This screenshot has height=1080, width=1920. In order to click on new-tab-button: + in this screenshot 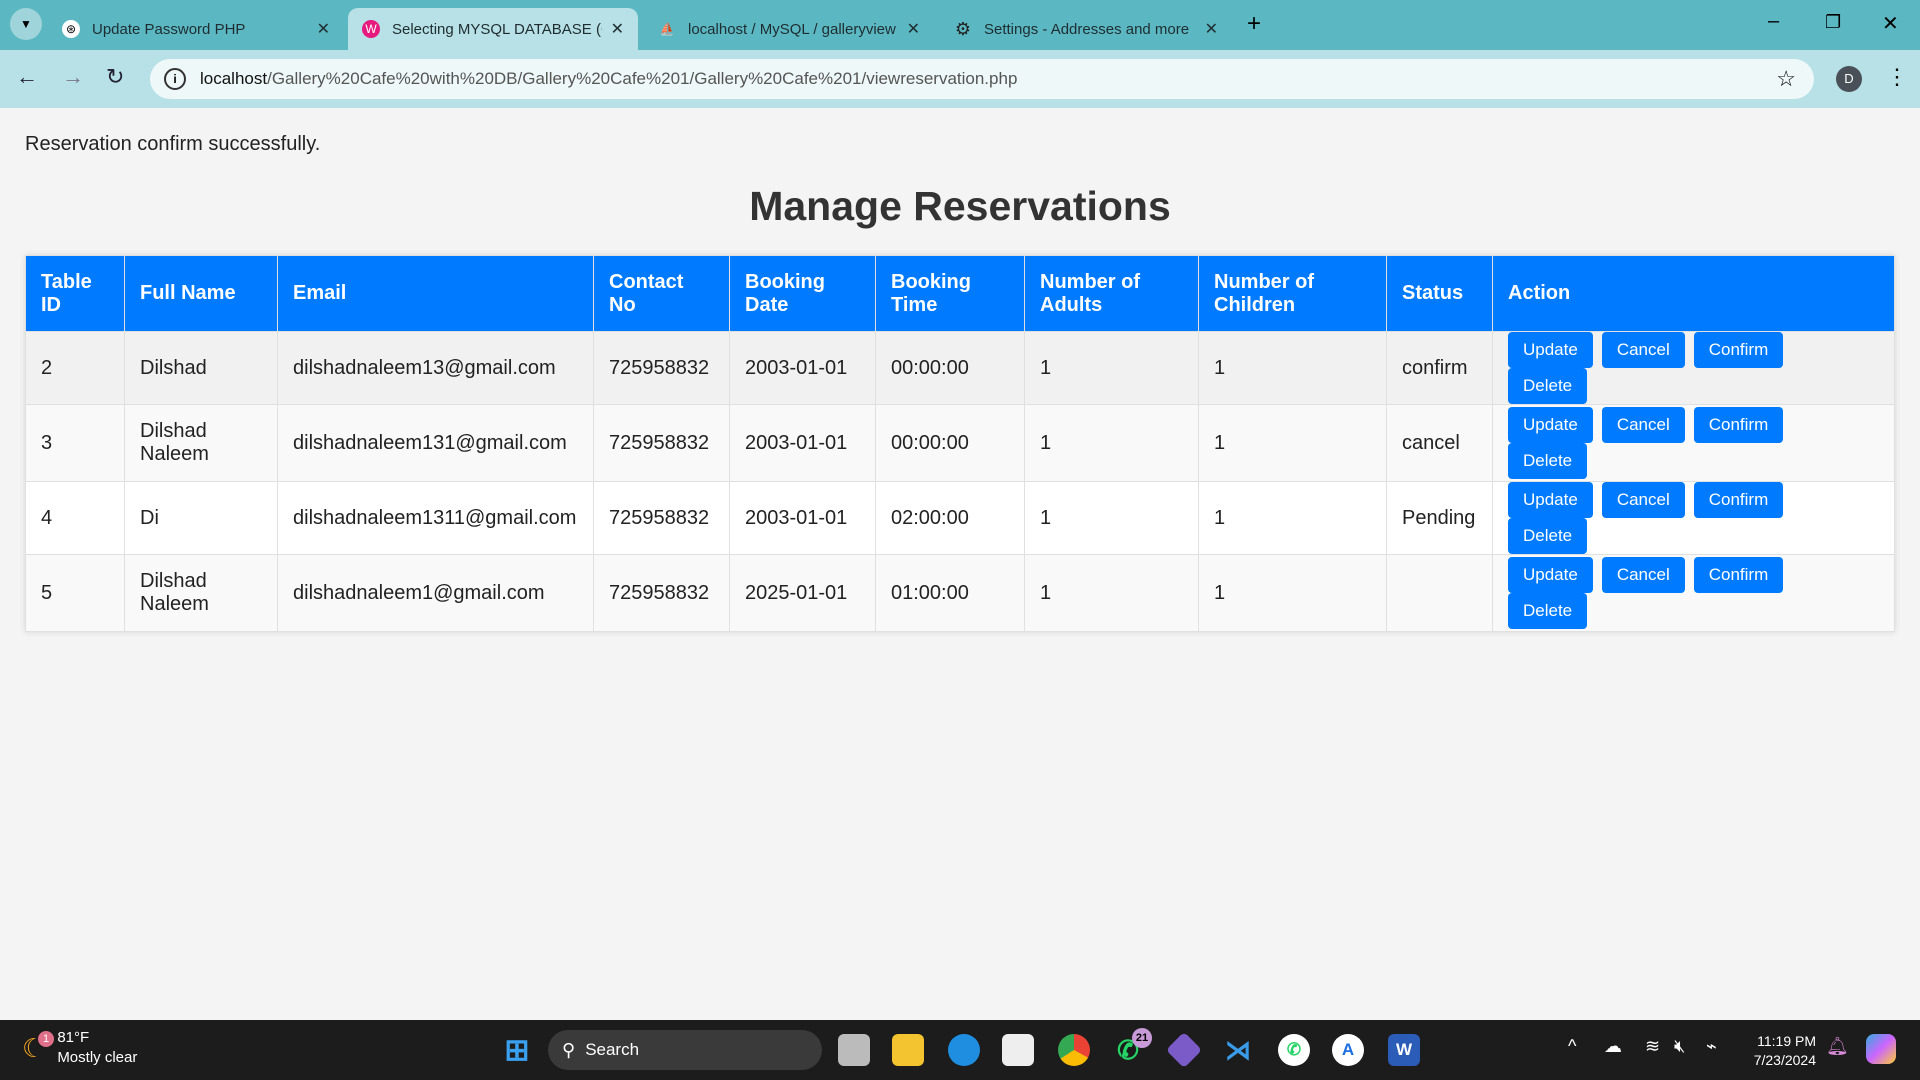, I will do `click(1254, 24)`.